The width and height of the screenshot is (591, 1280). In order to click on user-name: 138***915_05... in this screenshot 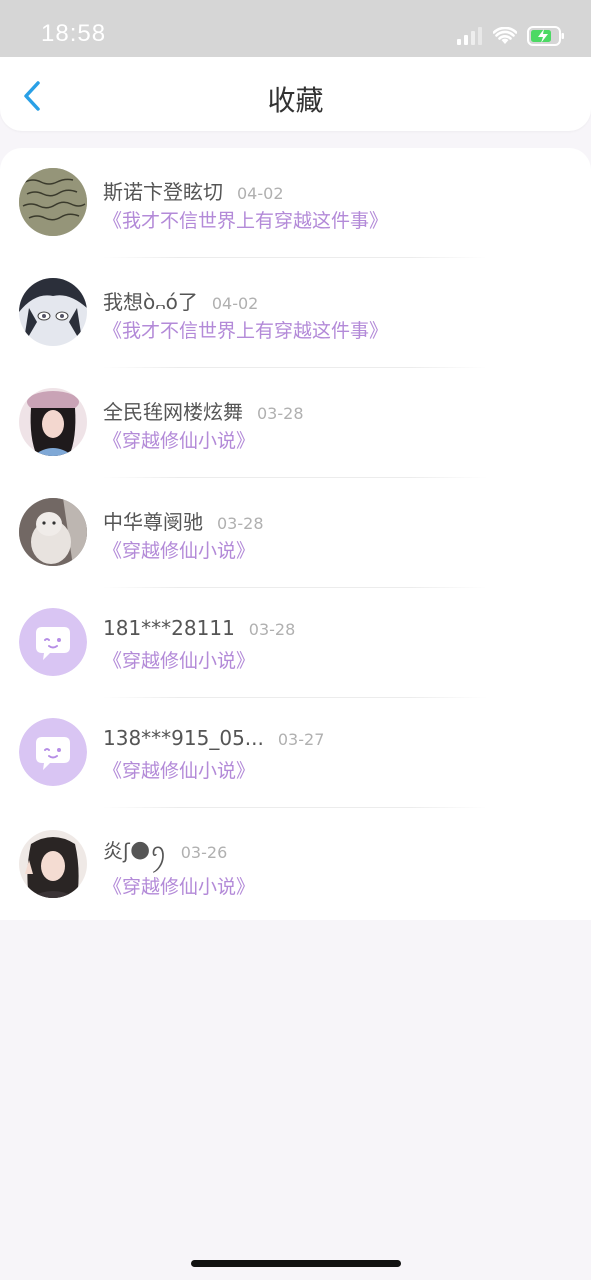, I will do `click(183, 738)`.